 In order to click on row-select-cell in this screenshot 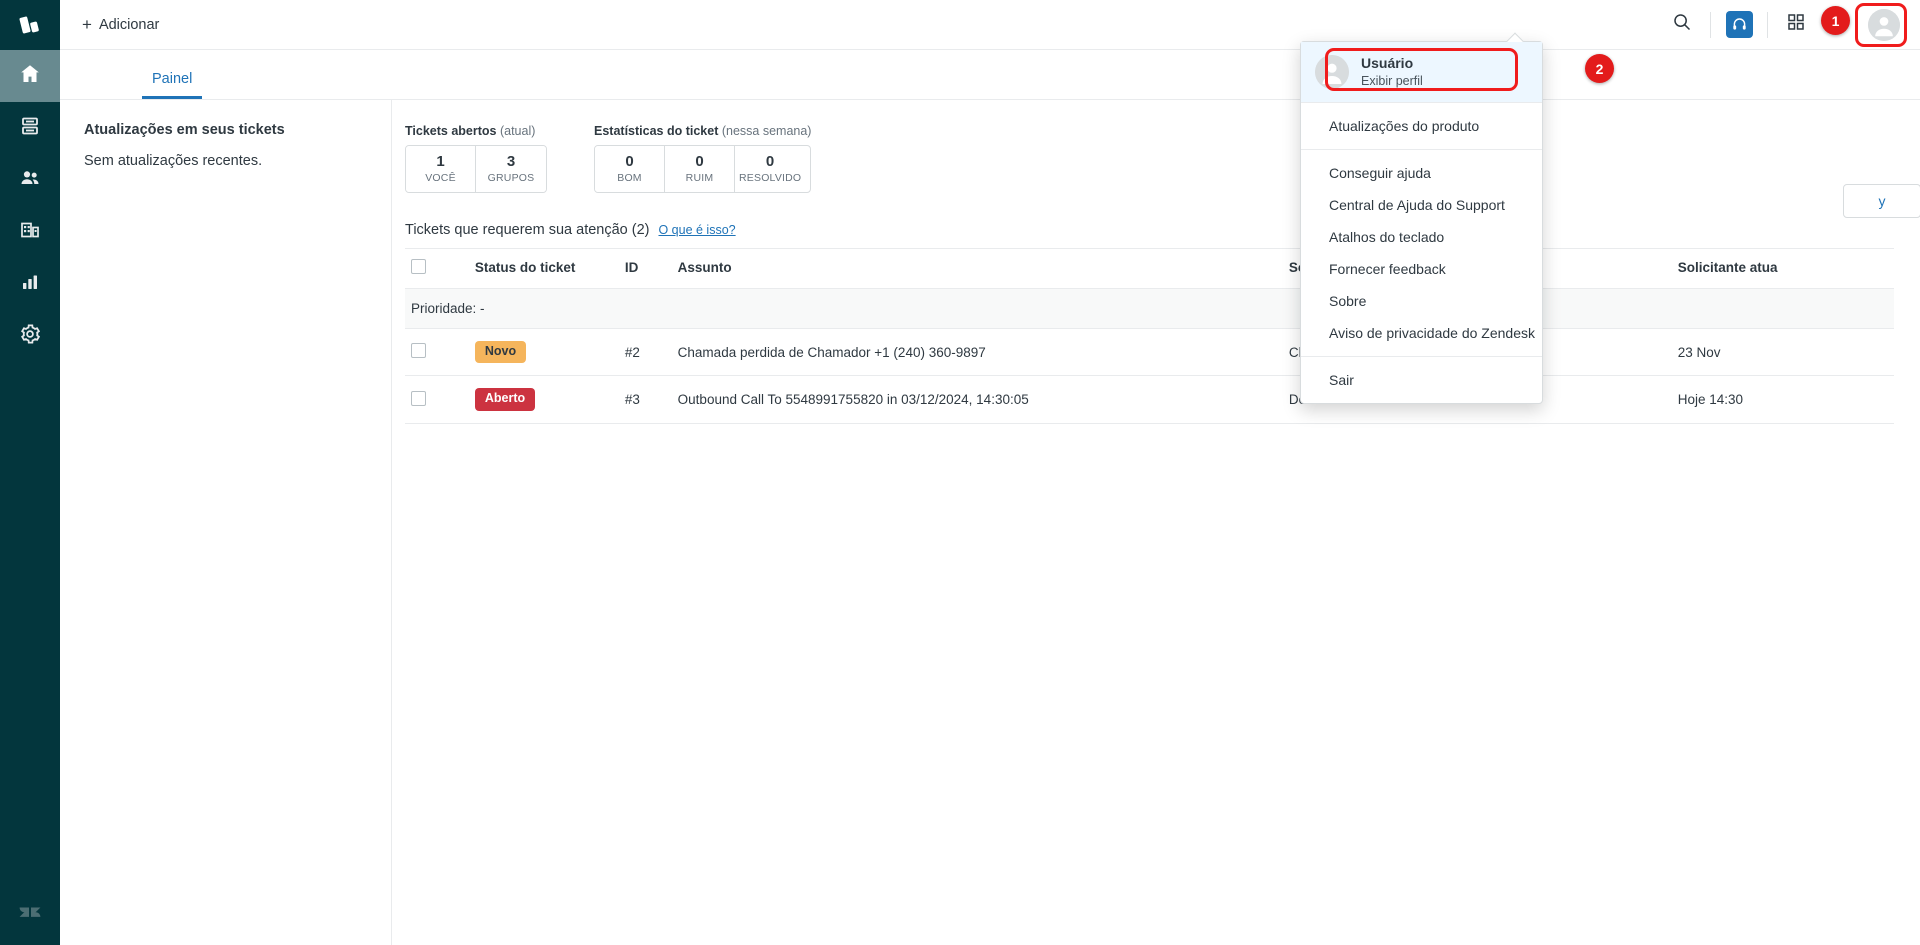, I will do `click(437, 352)`.